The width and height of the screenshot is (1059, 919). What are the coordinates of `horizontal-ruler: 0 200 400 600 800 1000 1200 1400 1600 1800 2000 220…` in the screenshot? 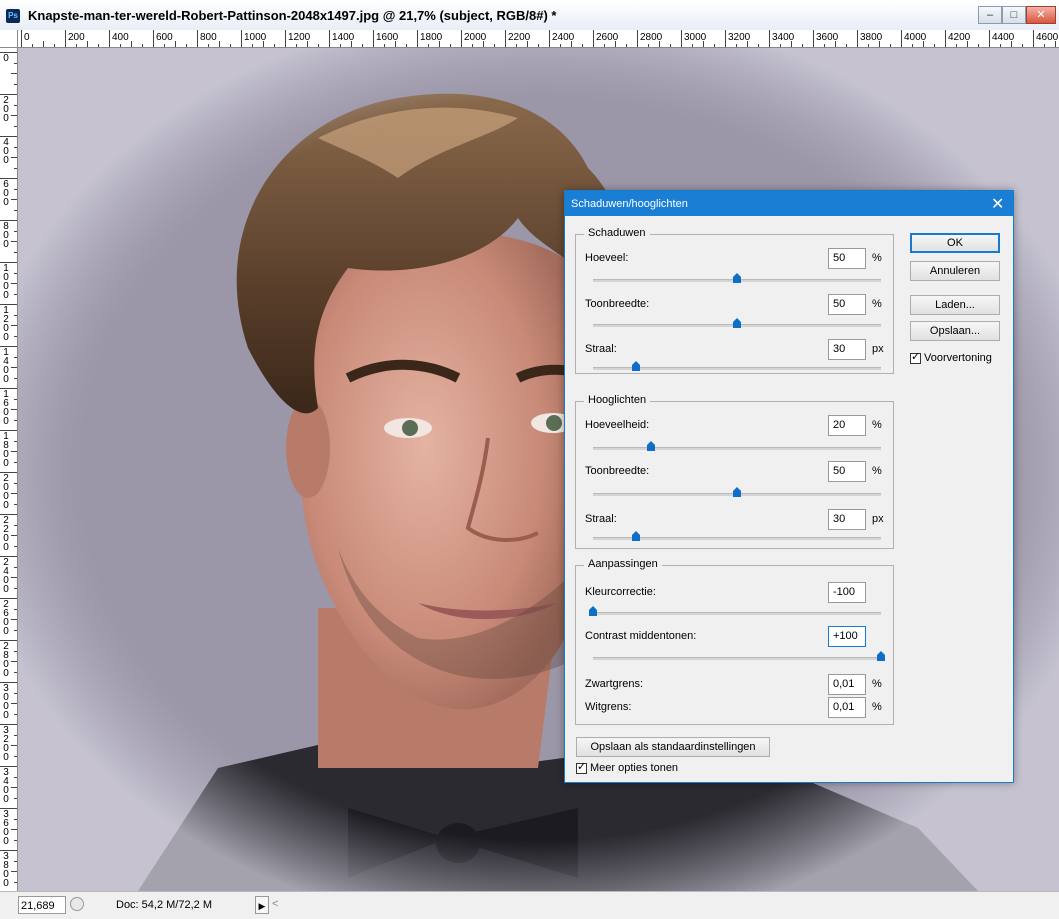 It's located at (538, 39).